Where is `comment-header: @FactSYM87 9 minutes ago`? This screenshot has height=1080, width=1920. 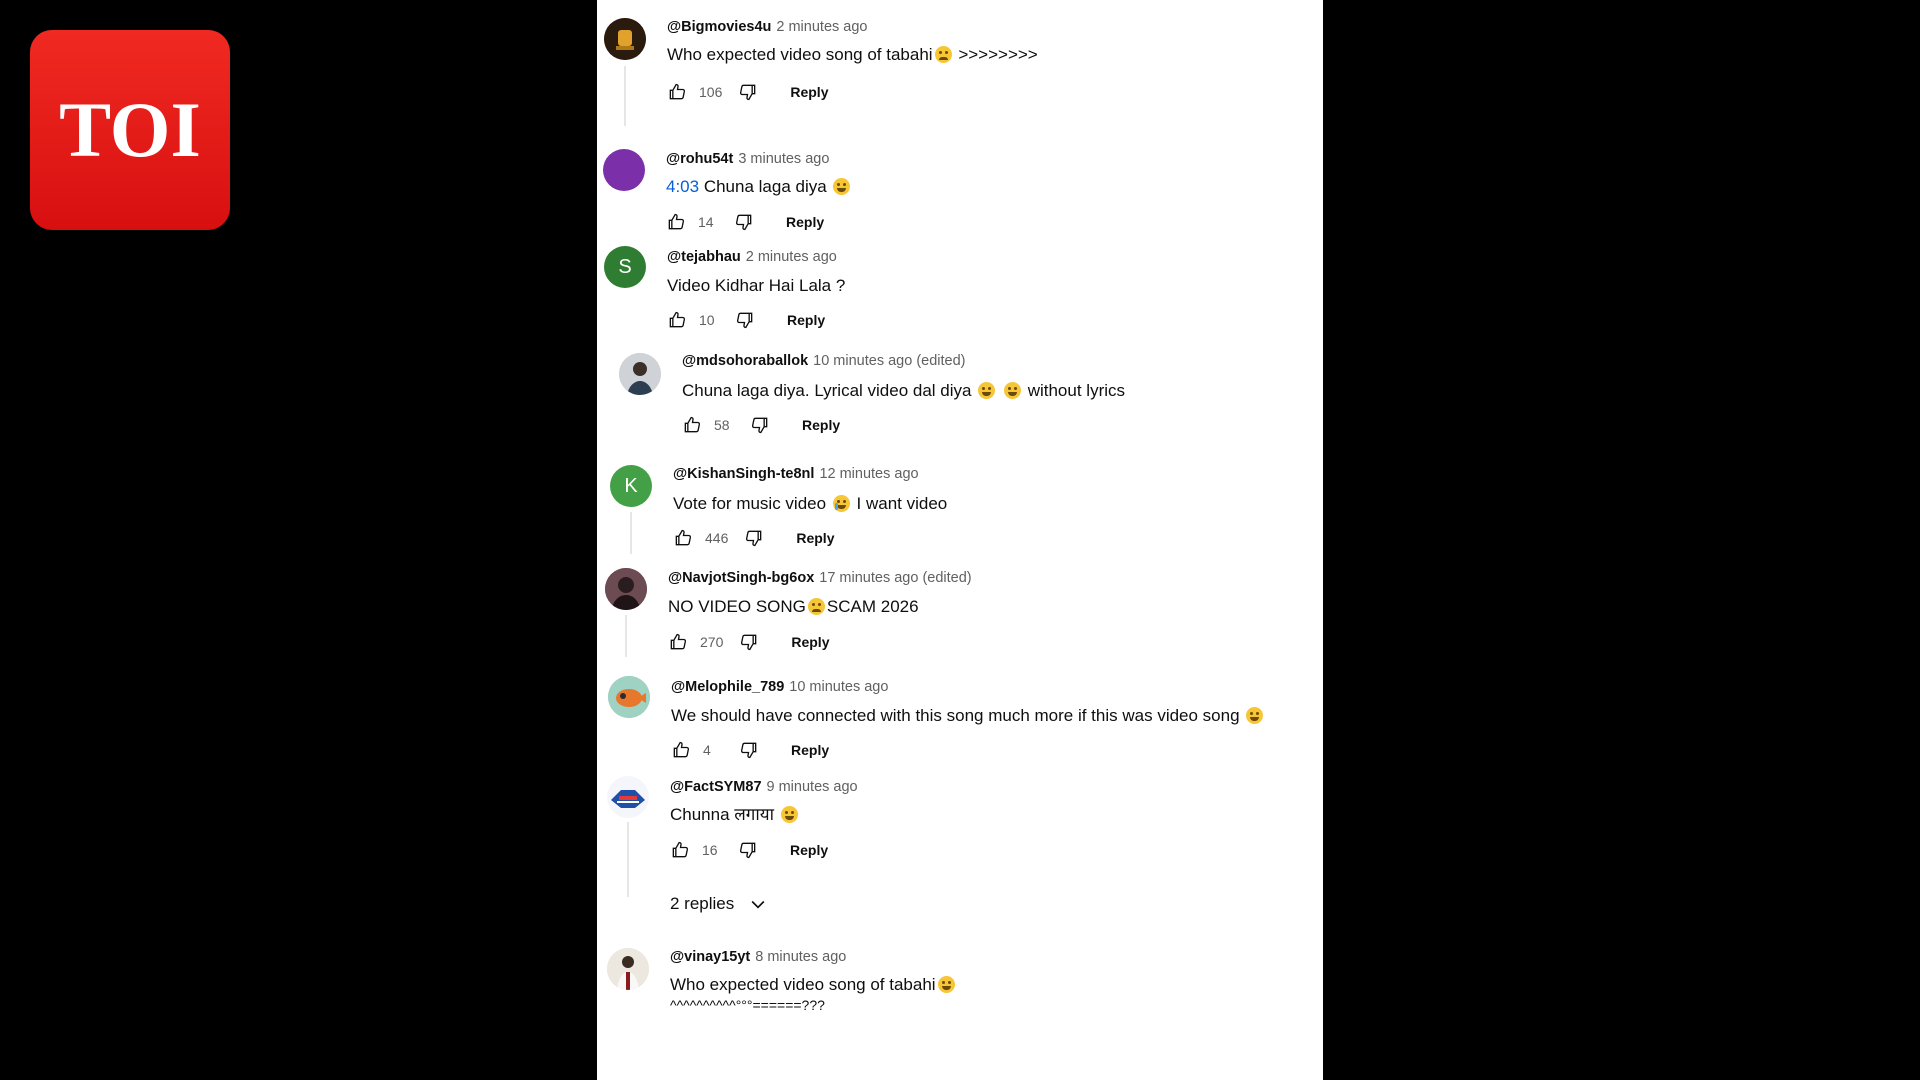 comment-header: @FactSYM87 9 minutes ago is located at coordinates (764, 787).